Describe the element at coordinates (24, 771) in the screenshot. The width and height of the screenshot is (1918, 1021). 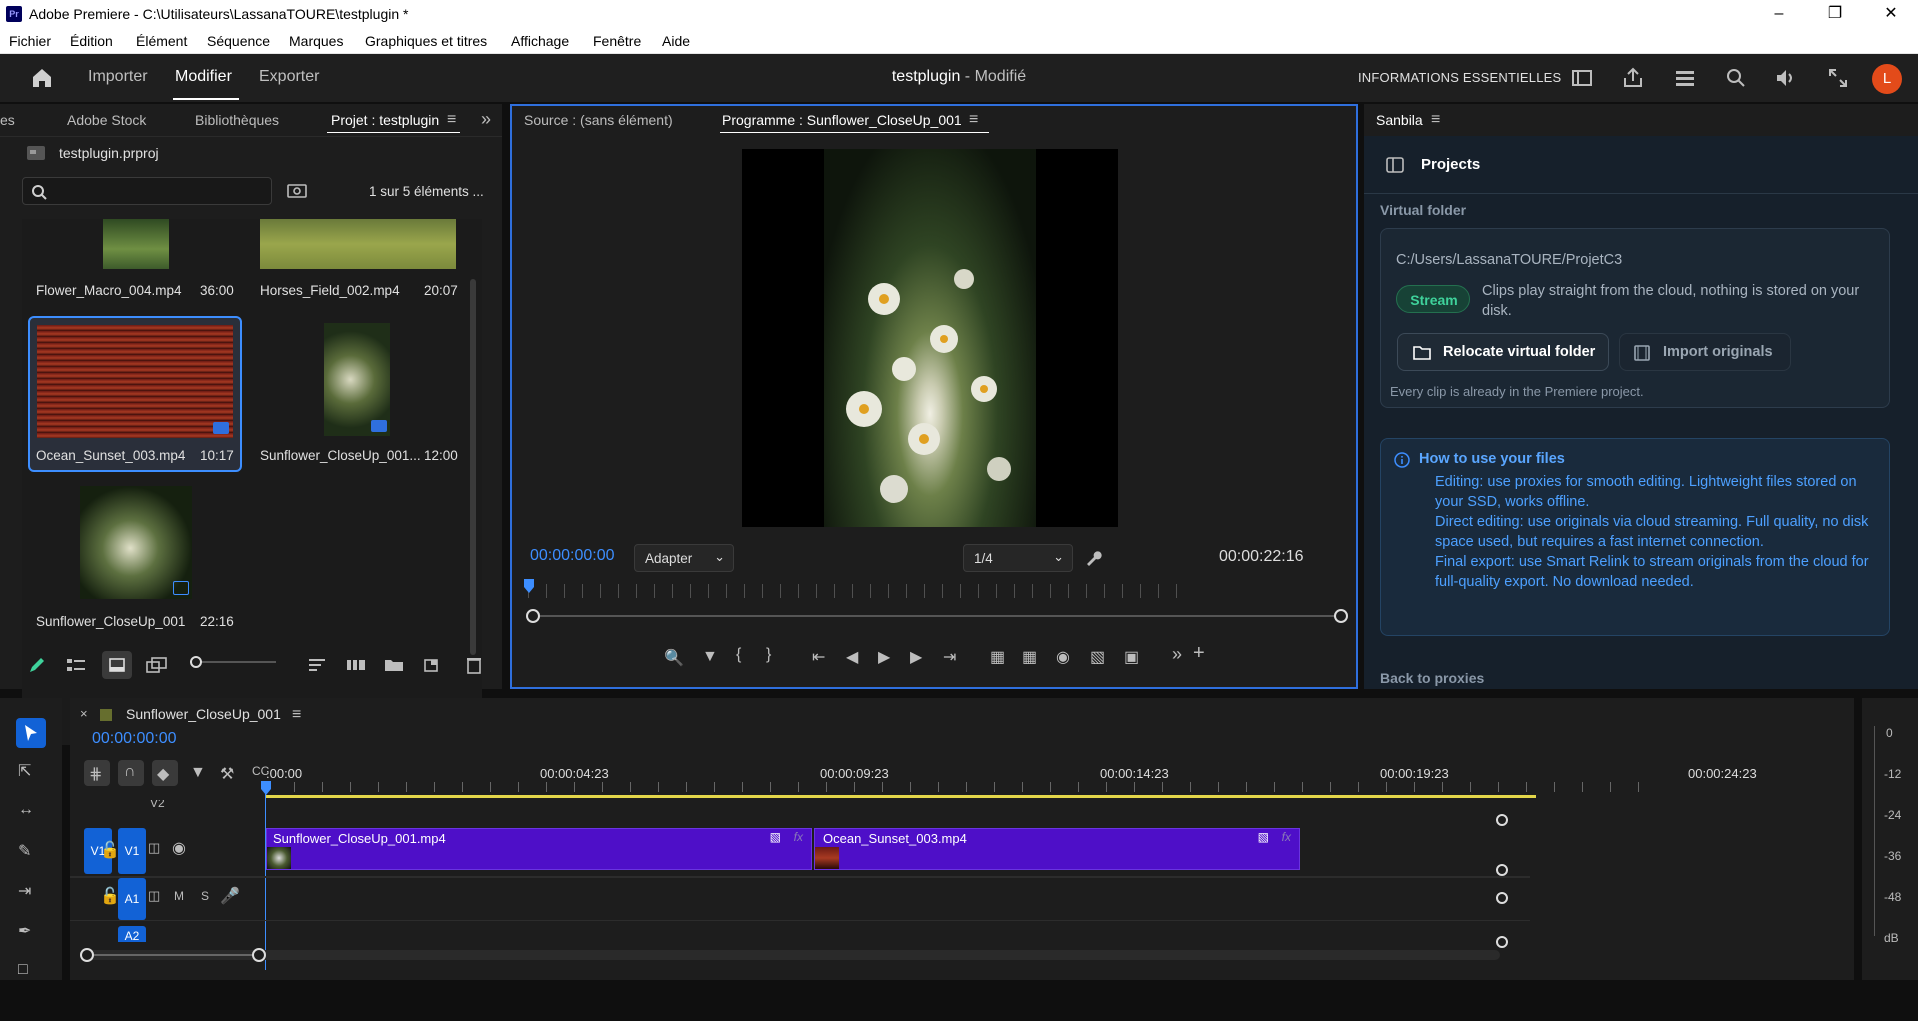
I see `track-select-icon: ⇱` at that location.